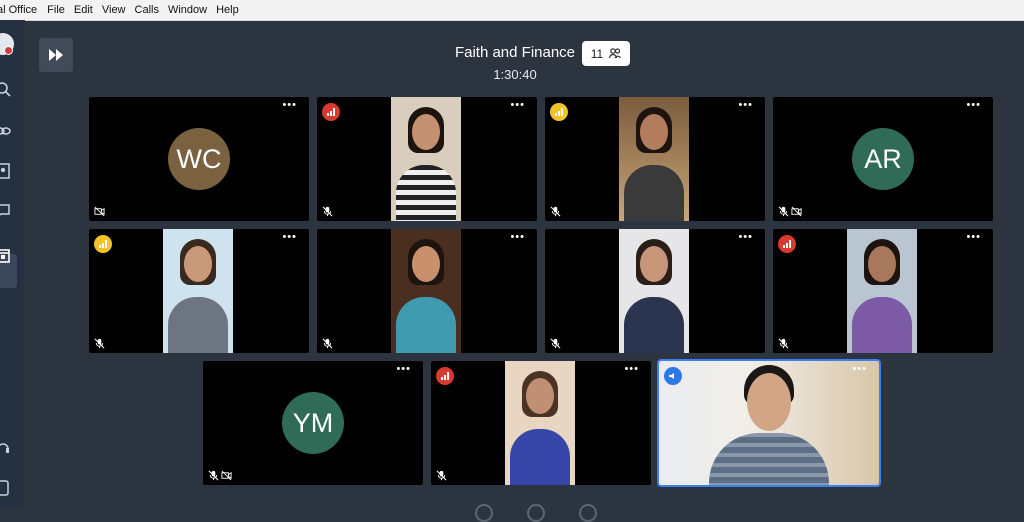  What do you see at coordinates (515, 74) in the screenshot?
I see `meeting-timer: 1:30:40` at bounding box center [515, 74].